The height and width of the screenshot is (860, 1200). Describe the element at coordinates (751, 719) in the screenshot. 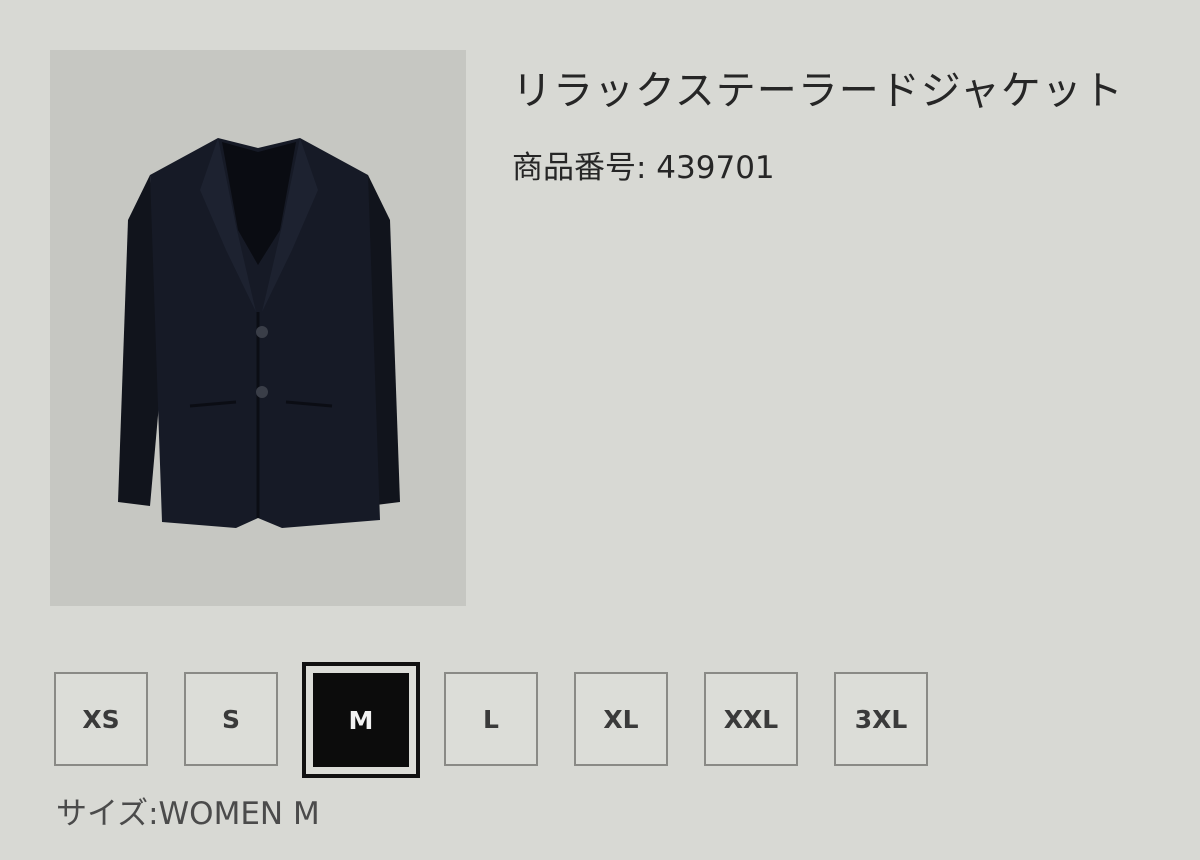

I see `size-button-xxl: XXL` at that location.